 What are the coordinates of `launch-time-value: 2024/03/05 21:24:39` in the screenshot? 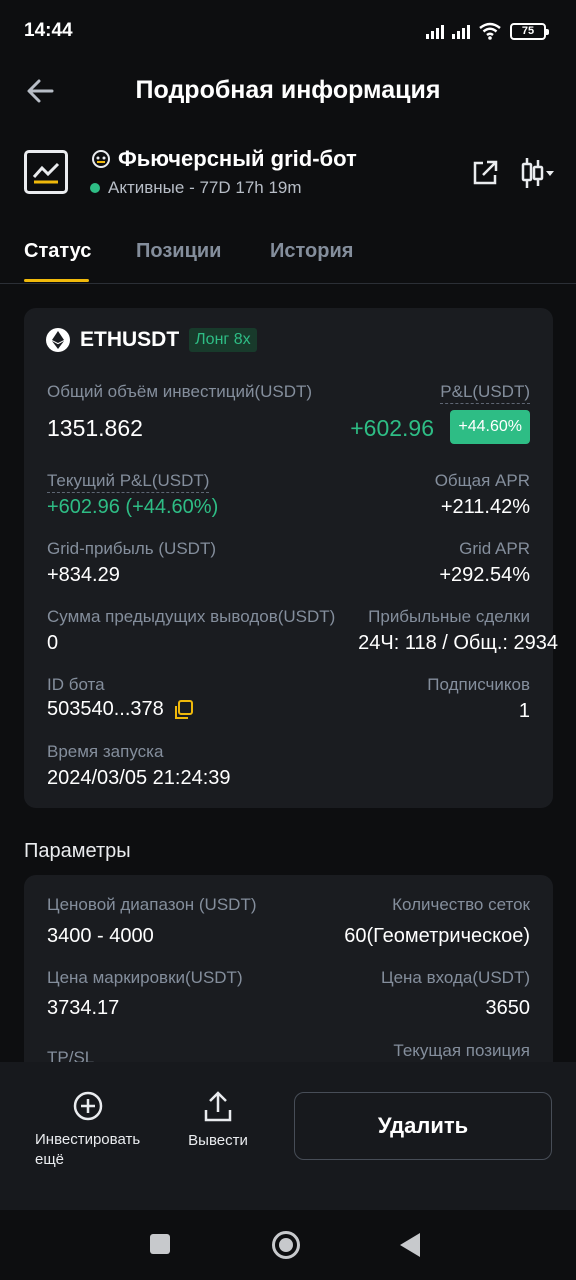 It's located at (139, 778).